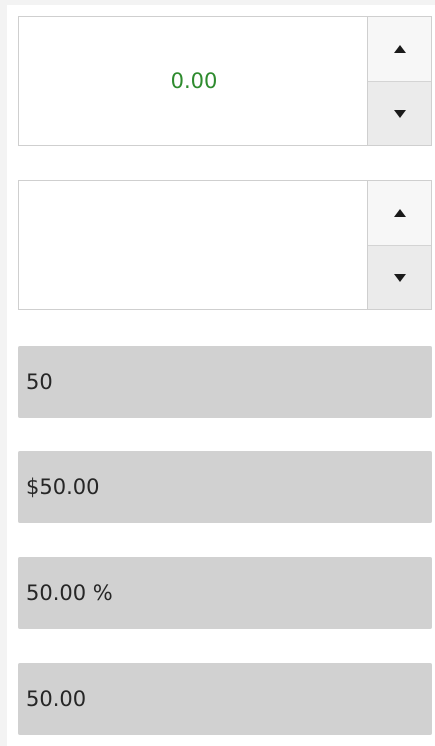  Describe the element at coordinates (225, 487) in the screenshot. I see `currency-field: $50.00` at that location.